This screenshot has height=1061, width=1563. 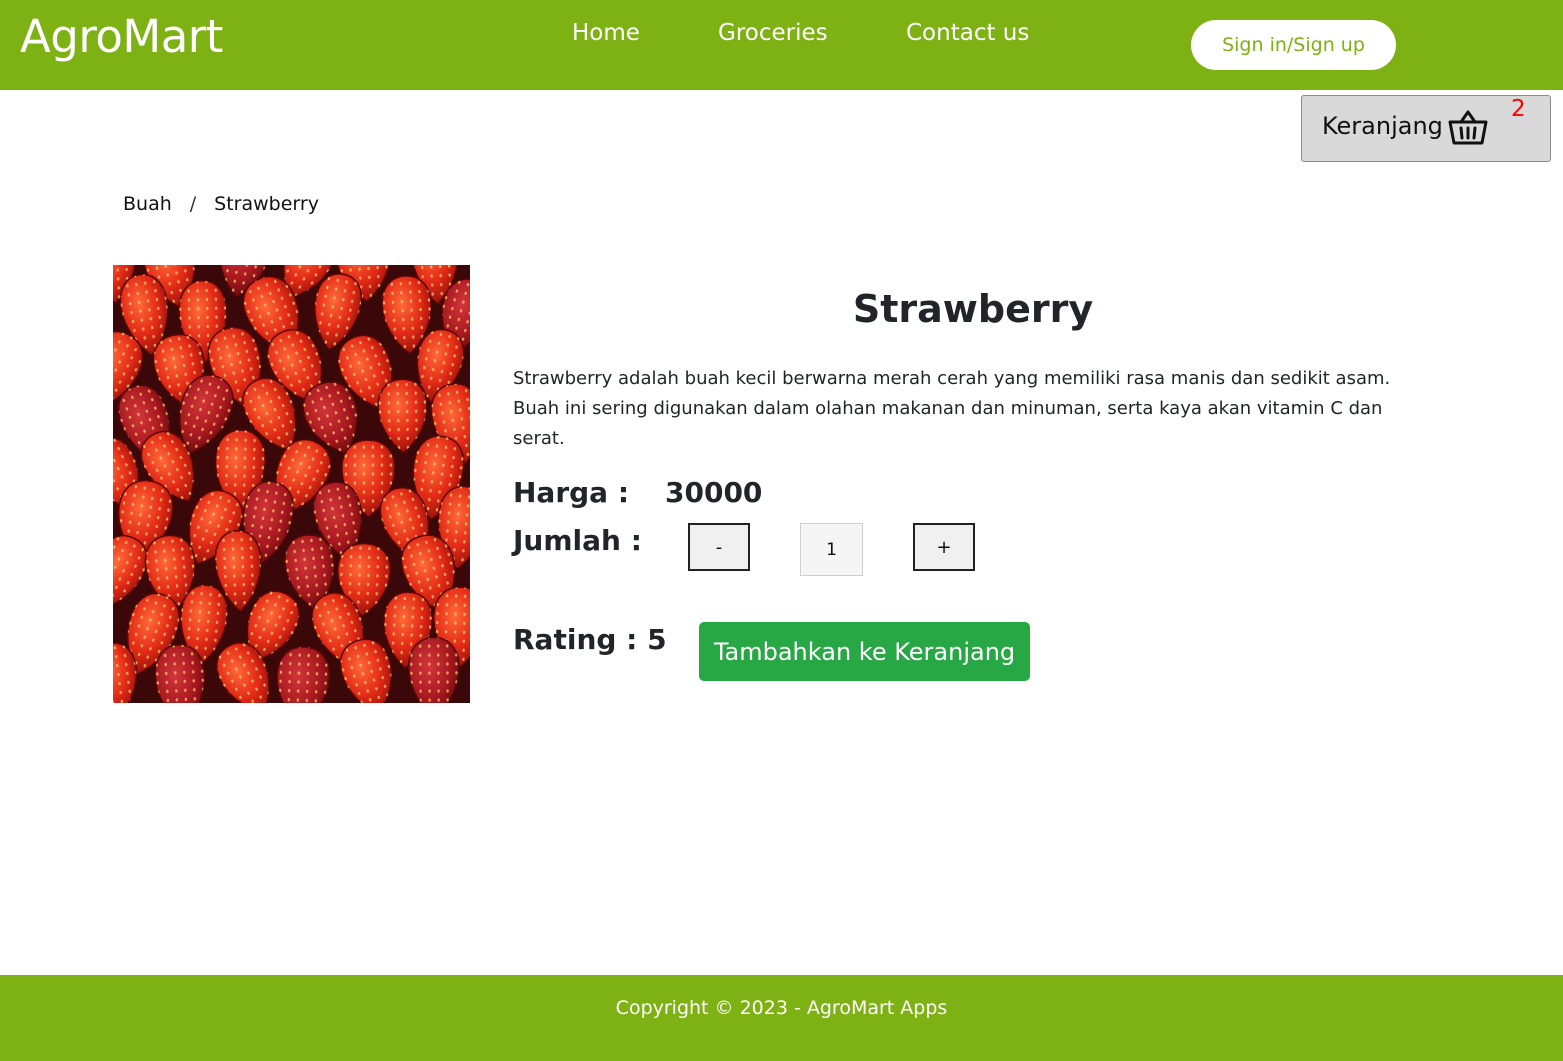 What do you see at coordinates (606, 33) in the screenshot?
I see `nav-link-home: Home` at bounding box center [606, 33].